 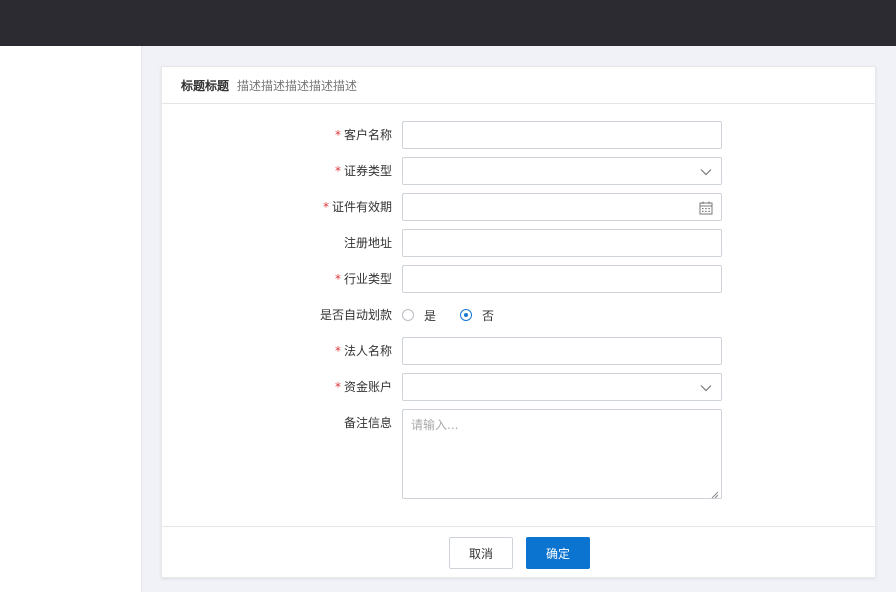 I want to click on registered-address-label: 注册地址, so click(x=367, y=243).